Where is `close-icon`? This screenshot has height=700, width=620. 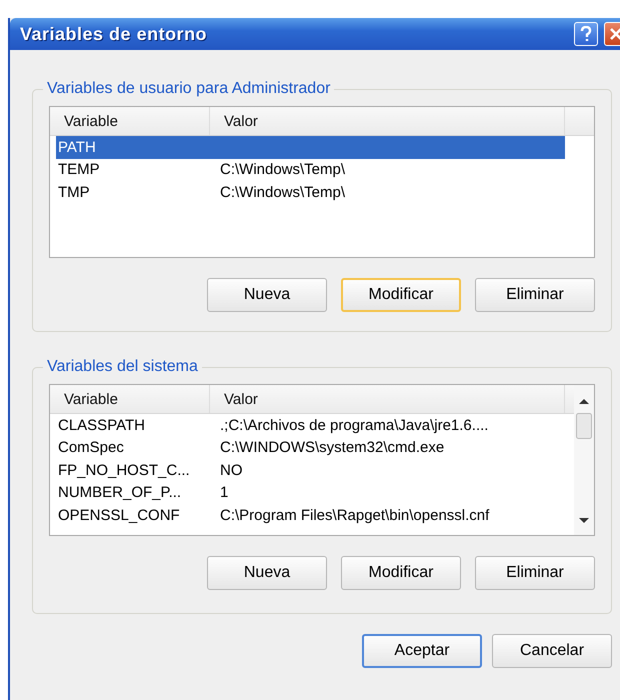
close-icon is located at coordinates (614, 34).